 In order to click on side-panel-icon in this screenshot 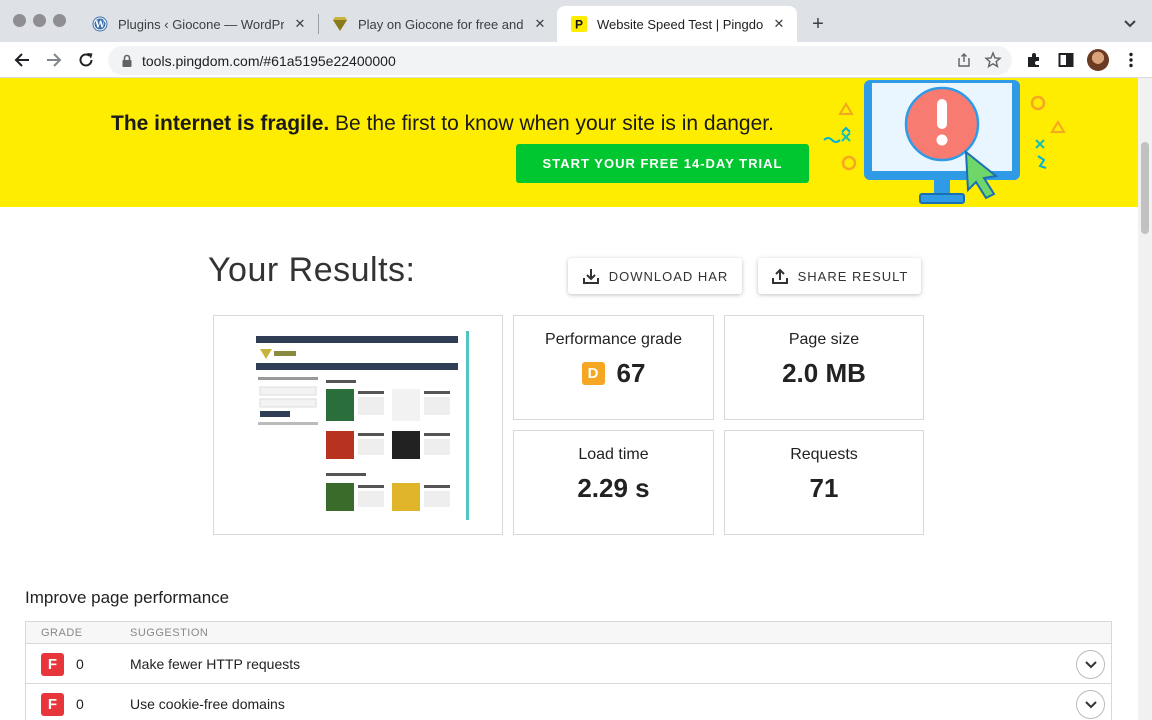, I will do `click(1066, 60)`.